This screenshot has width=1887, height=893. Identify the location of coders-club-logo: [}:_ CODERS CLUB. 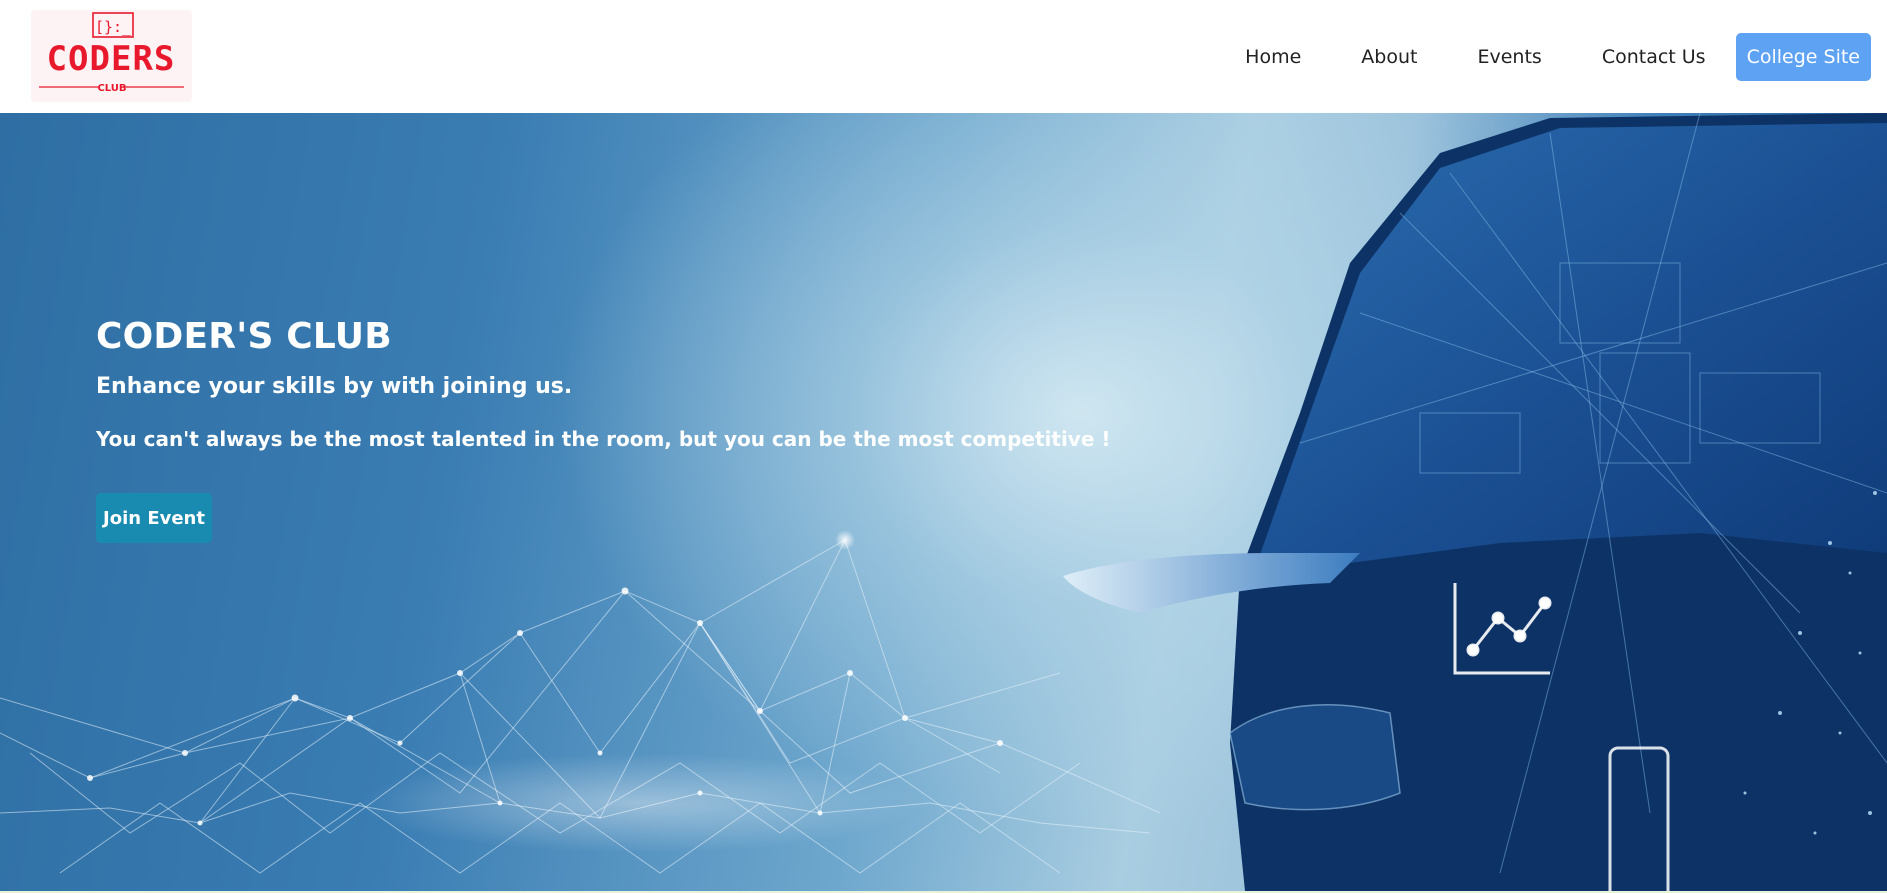
(111, 56).